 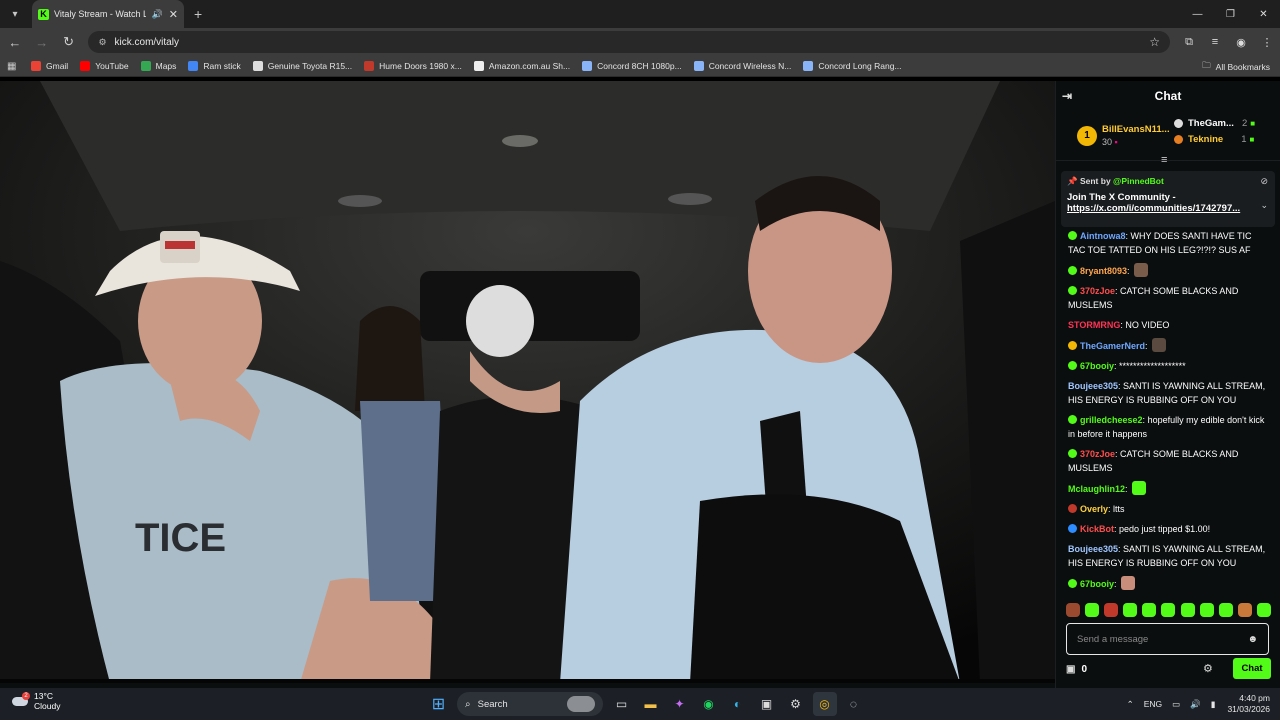 What do you see at coordinates (15, 42) in the screenshot?
I see `back-button: ←` at bounding box center [15, 42].